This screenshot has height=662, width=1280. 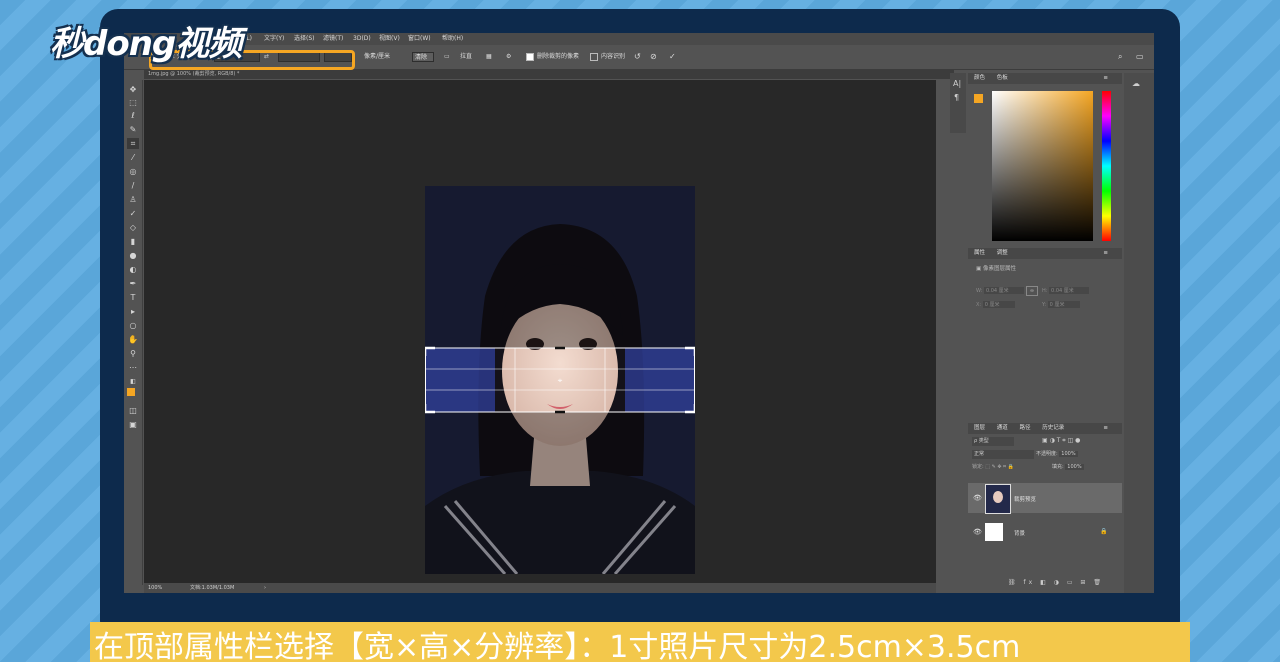 I want to click on eraser-tool-icon: ◇, so click(x=133, y=227).